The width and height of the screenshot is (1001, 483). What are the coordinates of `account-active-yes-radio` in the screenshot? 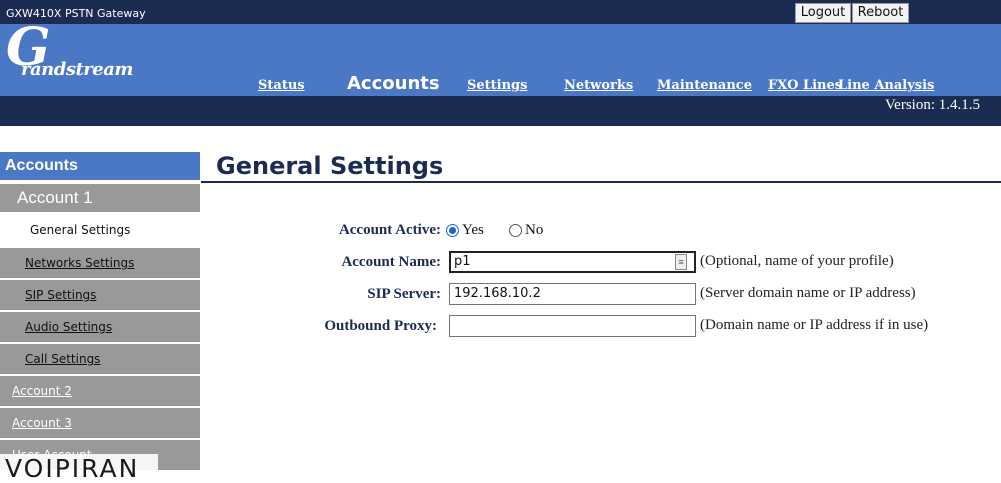 It's located at (452, 230).